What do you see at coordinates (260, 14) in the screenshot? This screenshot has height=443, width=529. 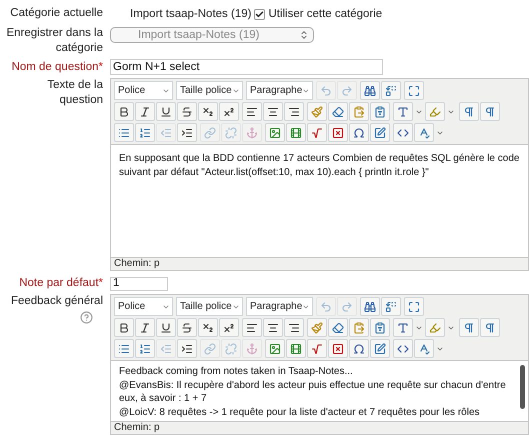 I see `use-category-checkbox` at bounding box center [260, 14].